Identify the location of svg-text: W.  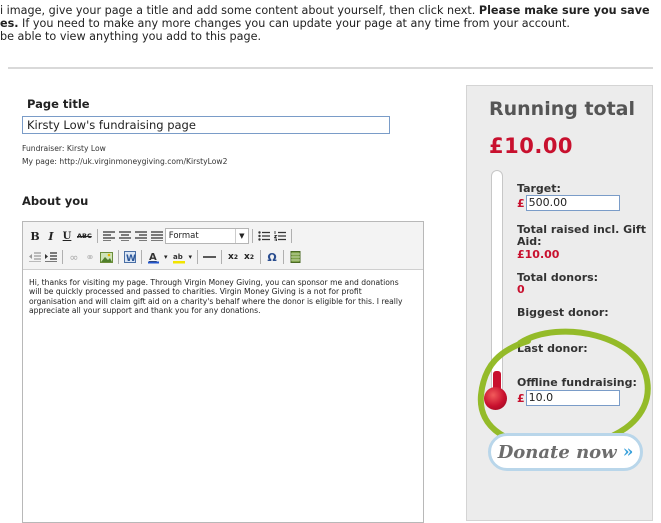
(131, 258).